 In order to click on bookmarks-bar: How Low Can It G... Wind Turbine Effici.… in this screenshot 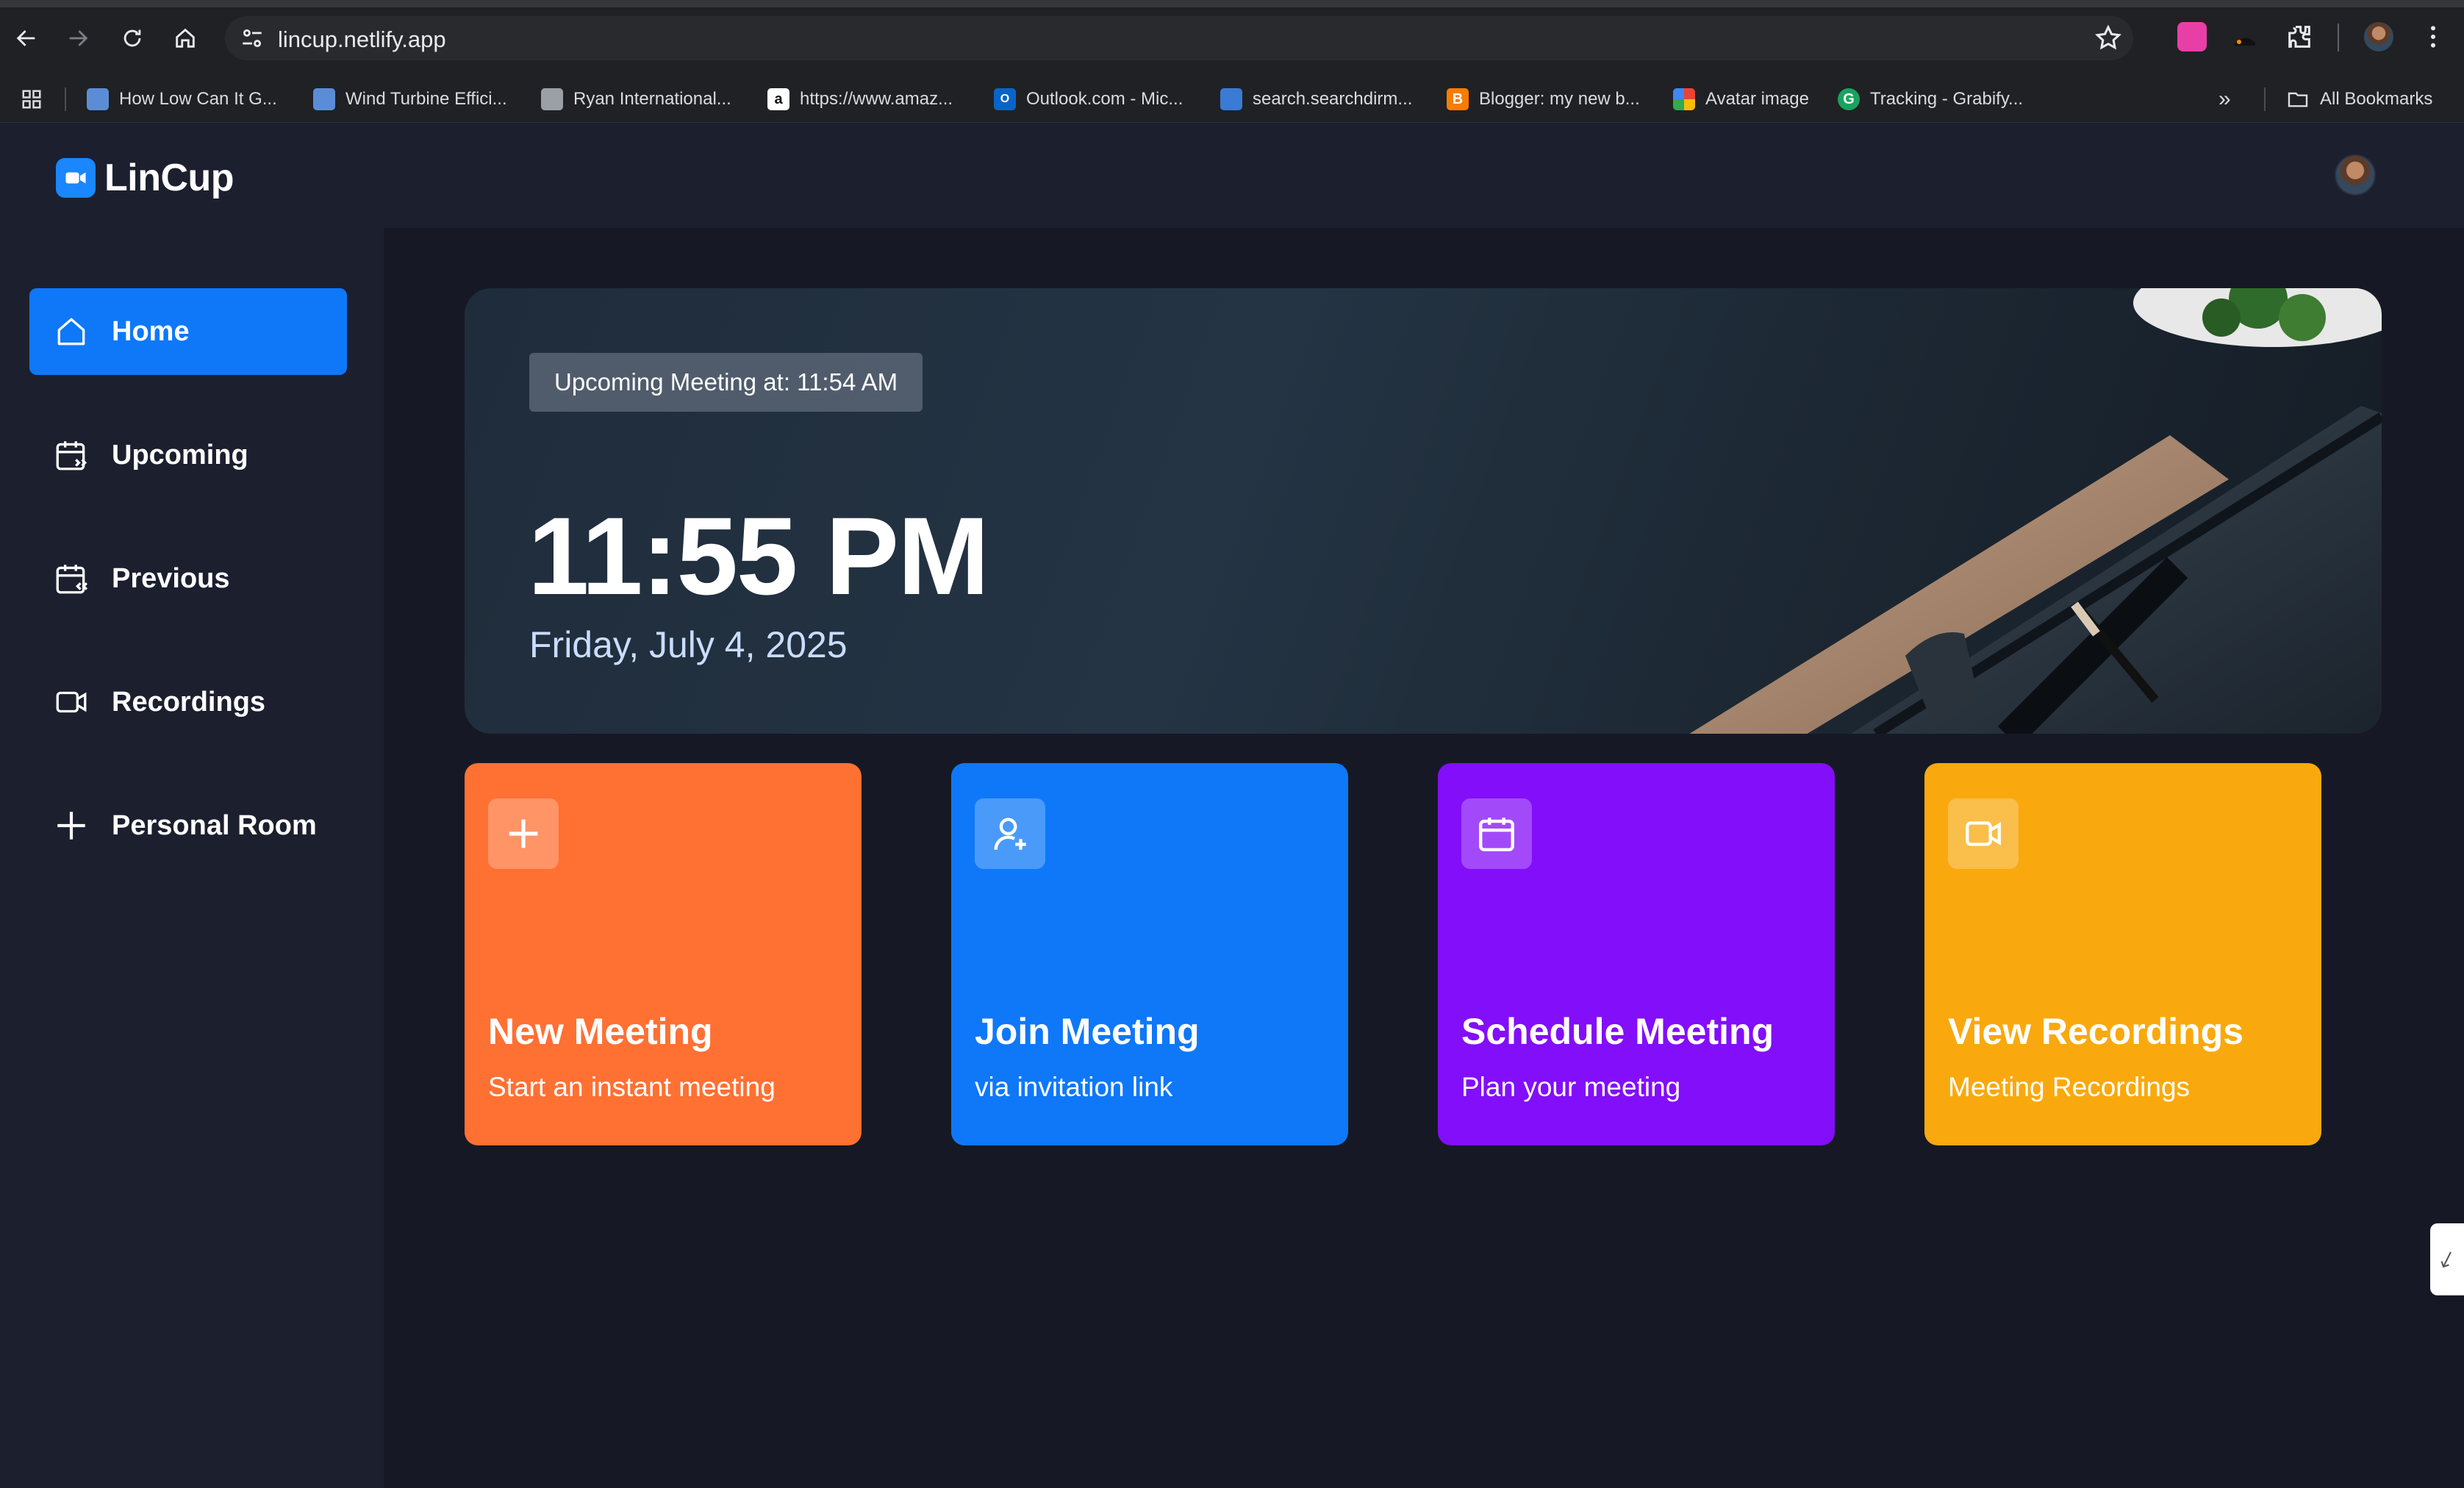, I will do `click(1232, 99)`.